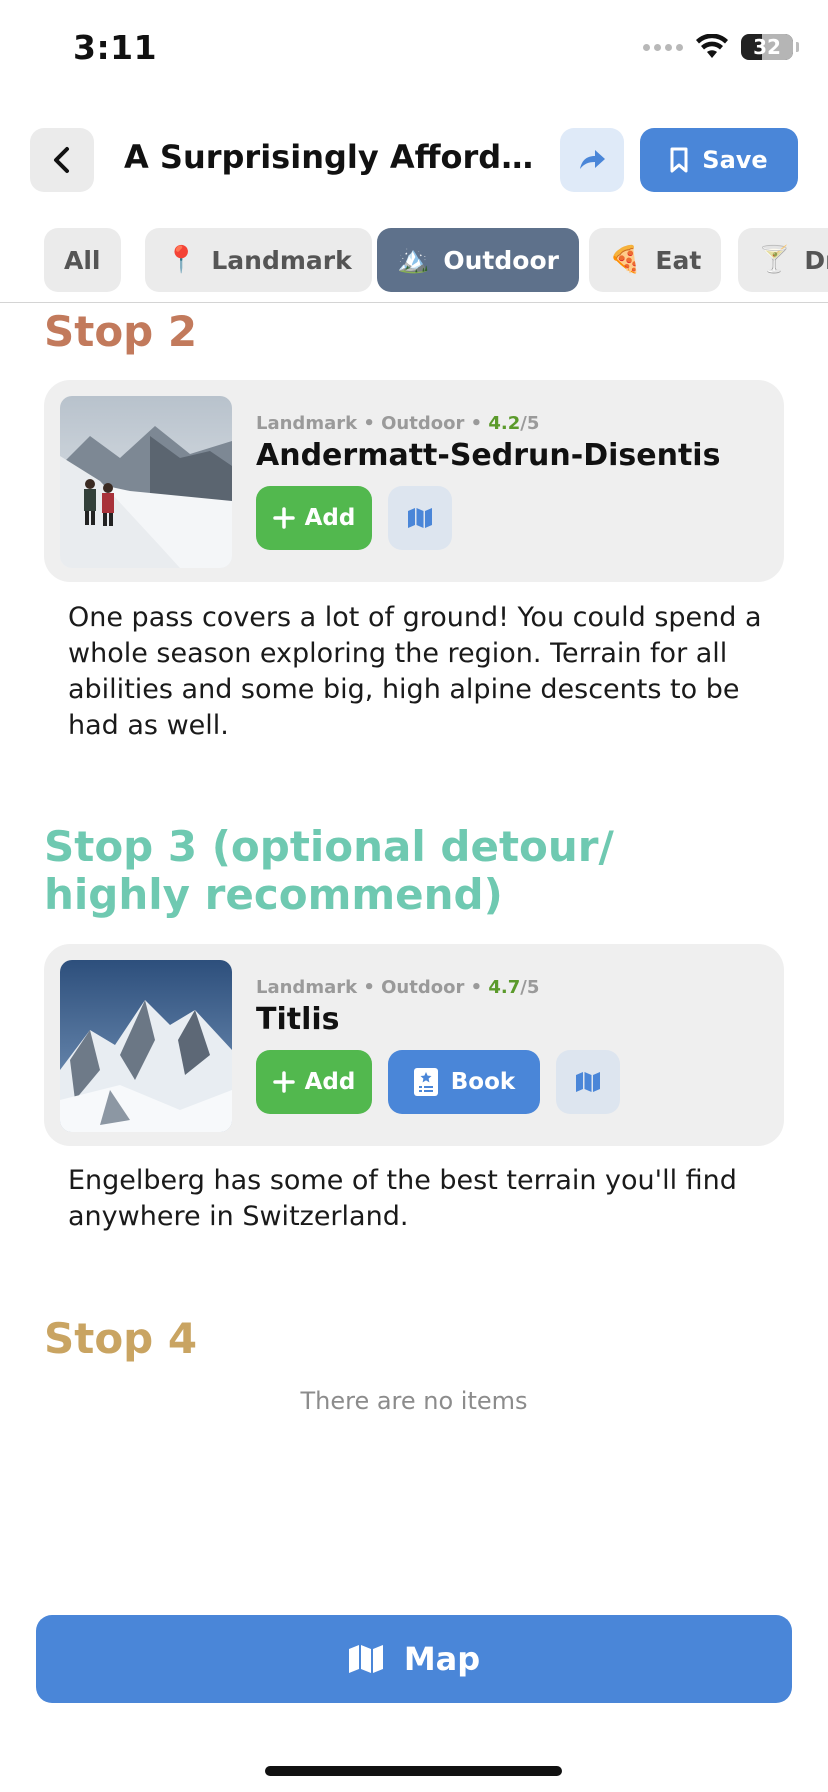 This screenshot has width=828, height=1792. I want to click on book-button: Book, so click(464, 1082).